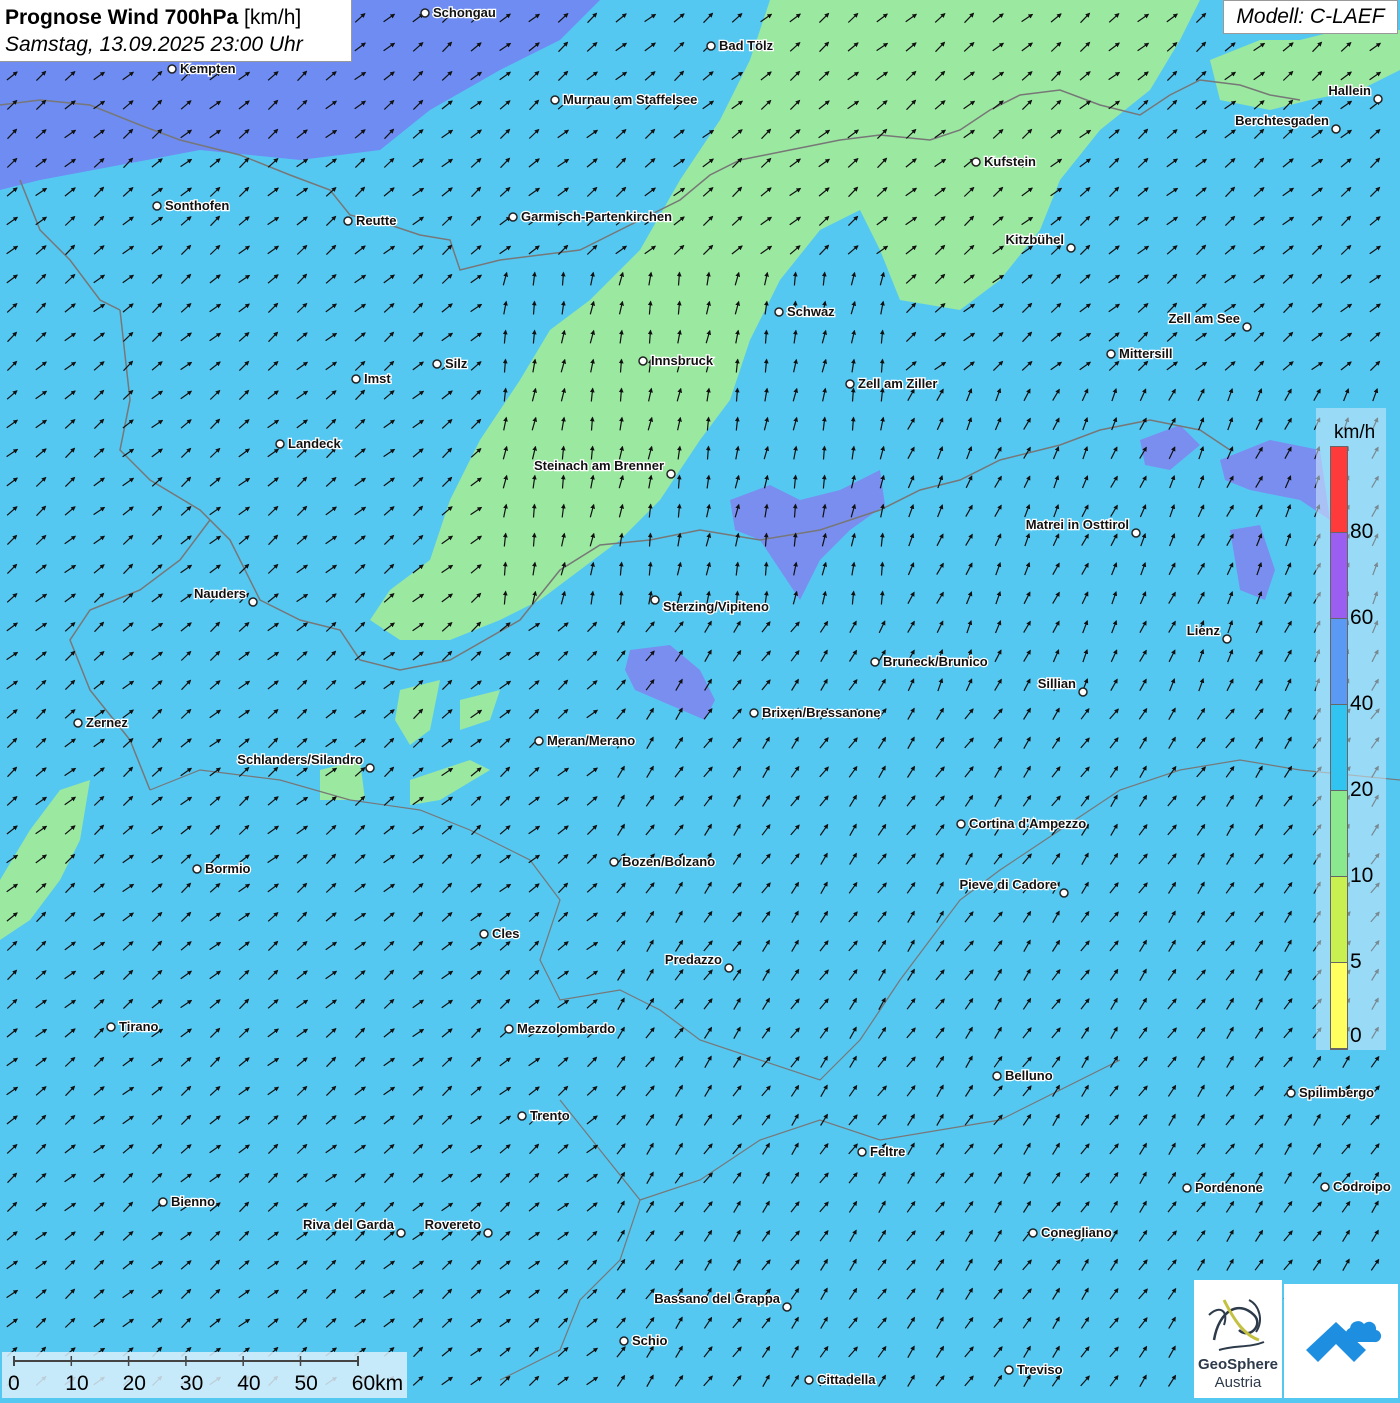  I want to click on city-label: Kempten, so click(208, 68).